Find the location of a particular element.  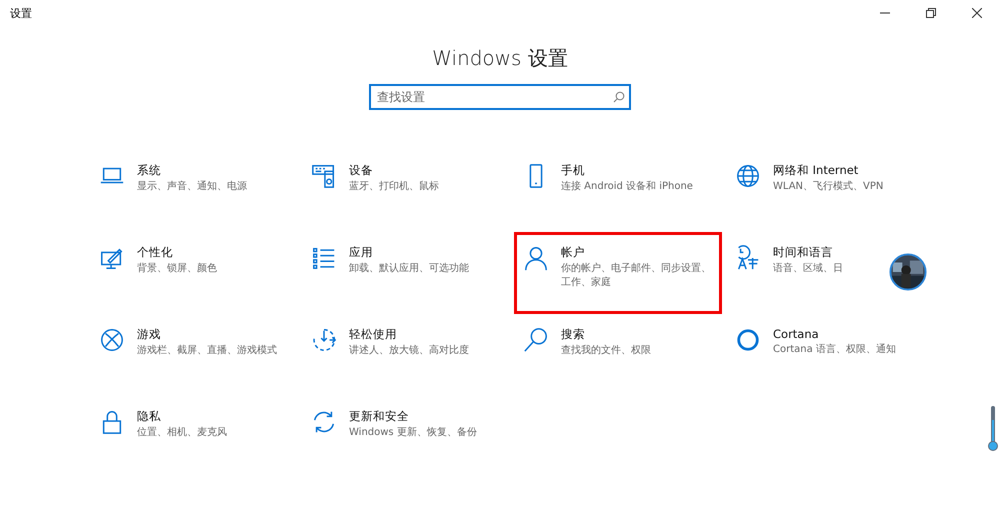

xbox-icon is located at coordinates (112, 340).